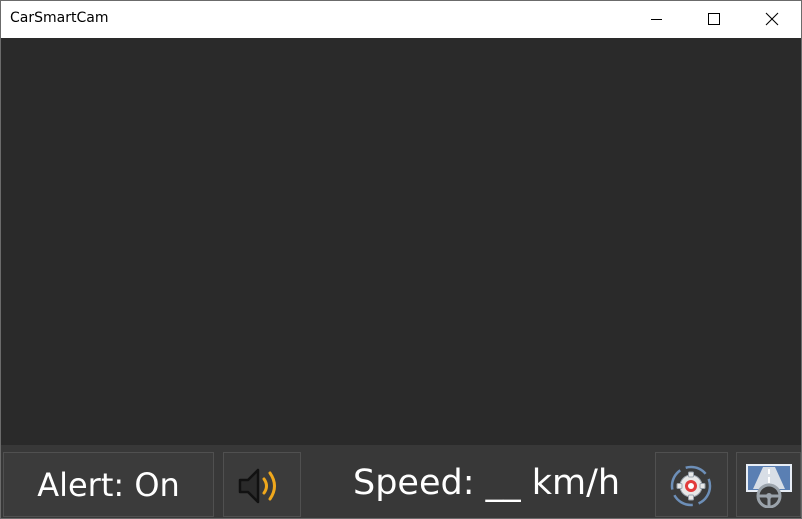 The image size is (802, 519). I want to click on control-bar: Alert: On Speed: __ km/h, so click(401, 481).